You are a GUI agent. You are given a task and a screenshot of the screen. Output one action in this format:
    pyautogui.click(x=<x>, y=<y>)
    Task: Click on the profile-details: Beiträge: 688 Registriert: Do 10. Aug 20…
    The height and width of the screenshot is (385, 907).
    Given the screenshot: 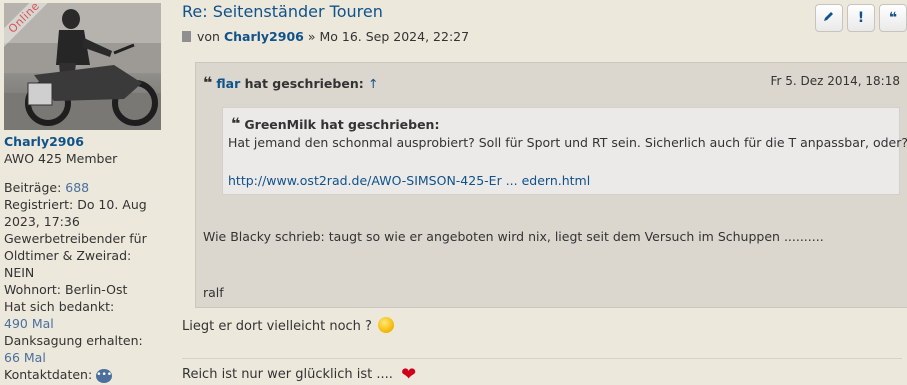 What is the action you would take?
    pyautogui.click(x=84, y=281)
    